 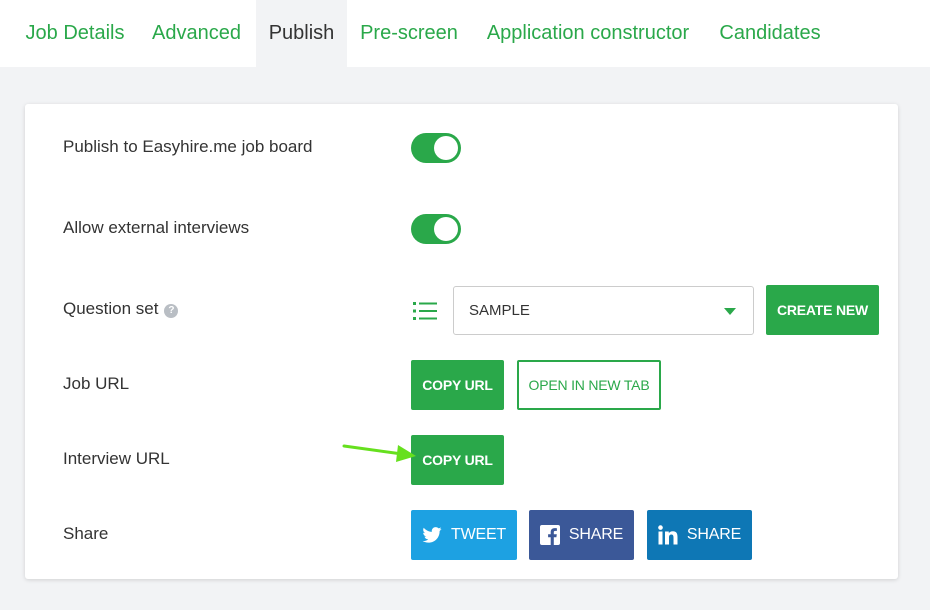 I want to click on facebook-share-button: SHARE, so click(x=581, y=535).